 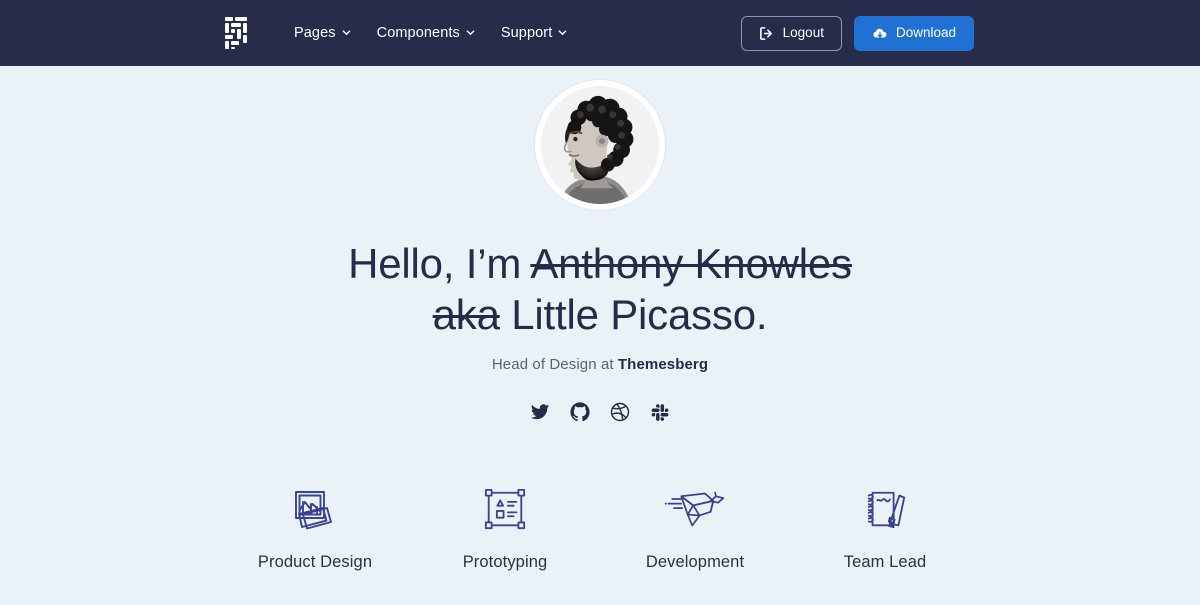 What do you see at coordinates (505, 562) in the screenshot?
I see `feature-prototyping-label: Prototyping` at bounding box center [505, 562].